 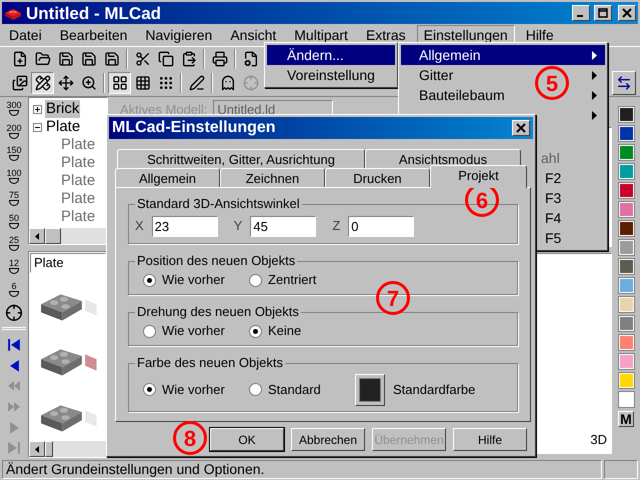 I want to click on palette-button: M, so click(x=626, y=419).